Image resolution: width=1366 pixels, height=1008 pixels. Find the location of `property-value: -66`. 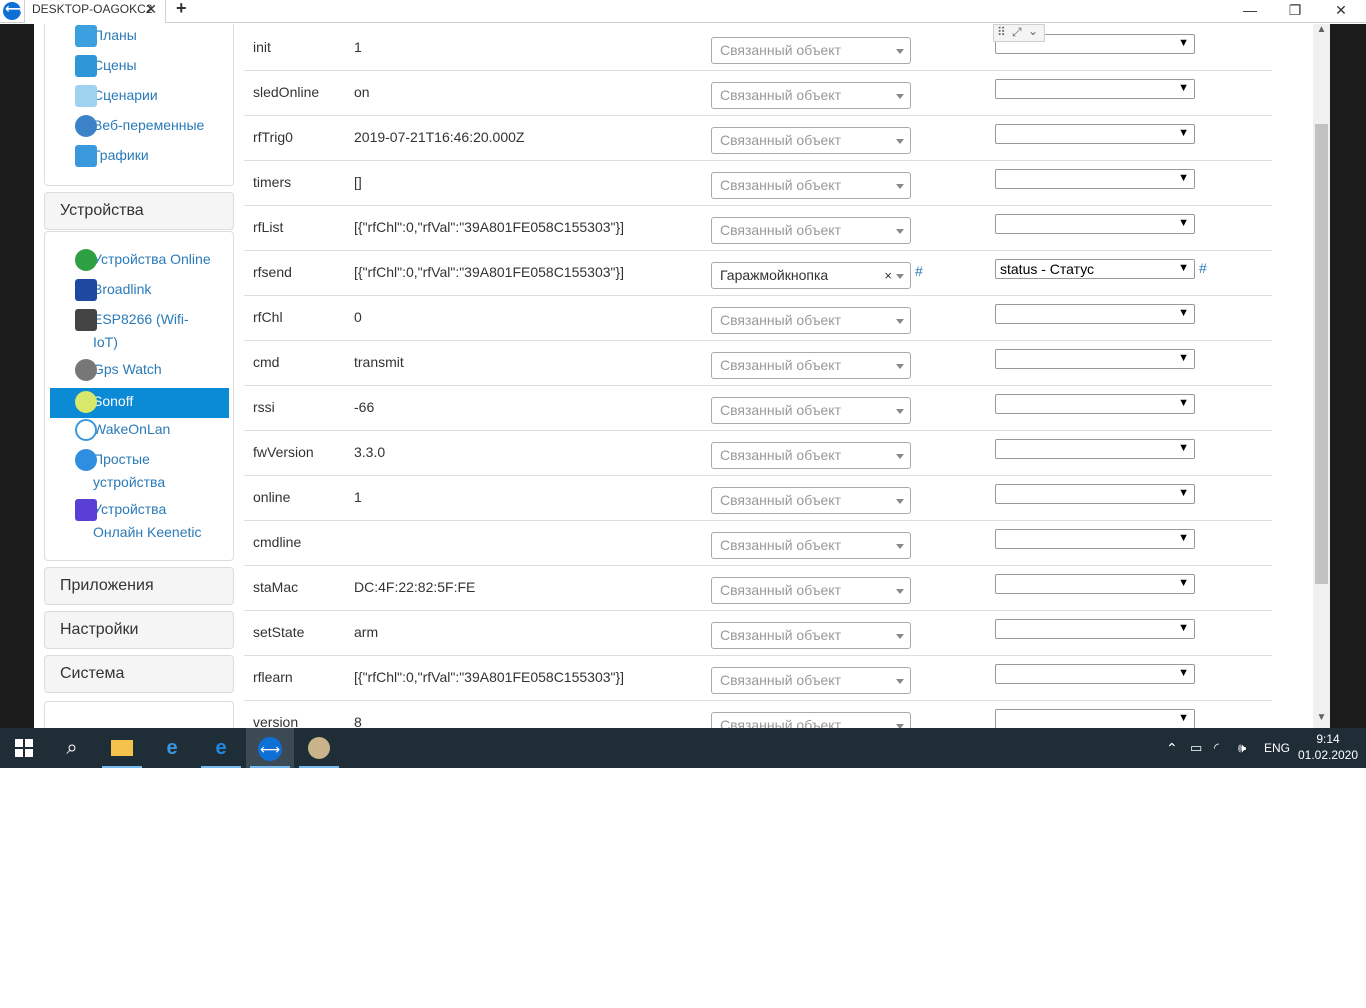

property-value: -66 is located at coordinates (364, 407).